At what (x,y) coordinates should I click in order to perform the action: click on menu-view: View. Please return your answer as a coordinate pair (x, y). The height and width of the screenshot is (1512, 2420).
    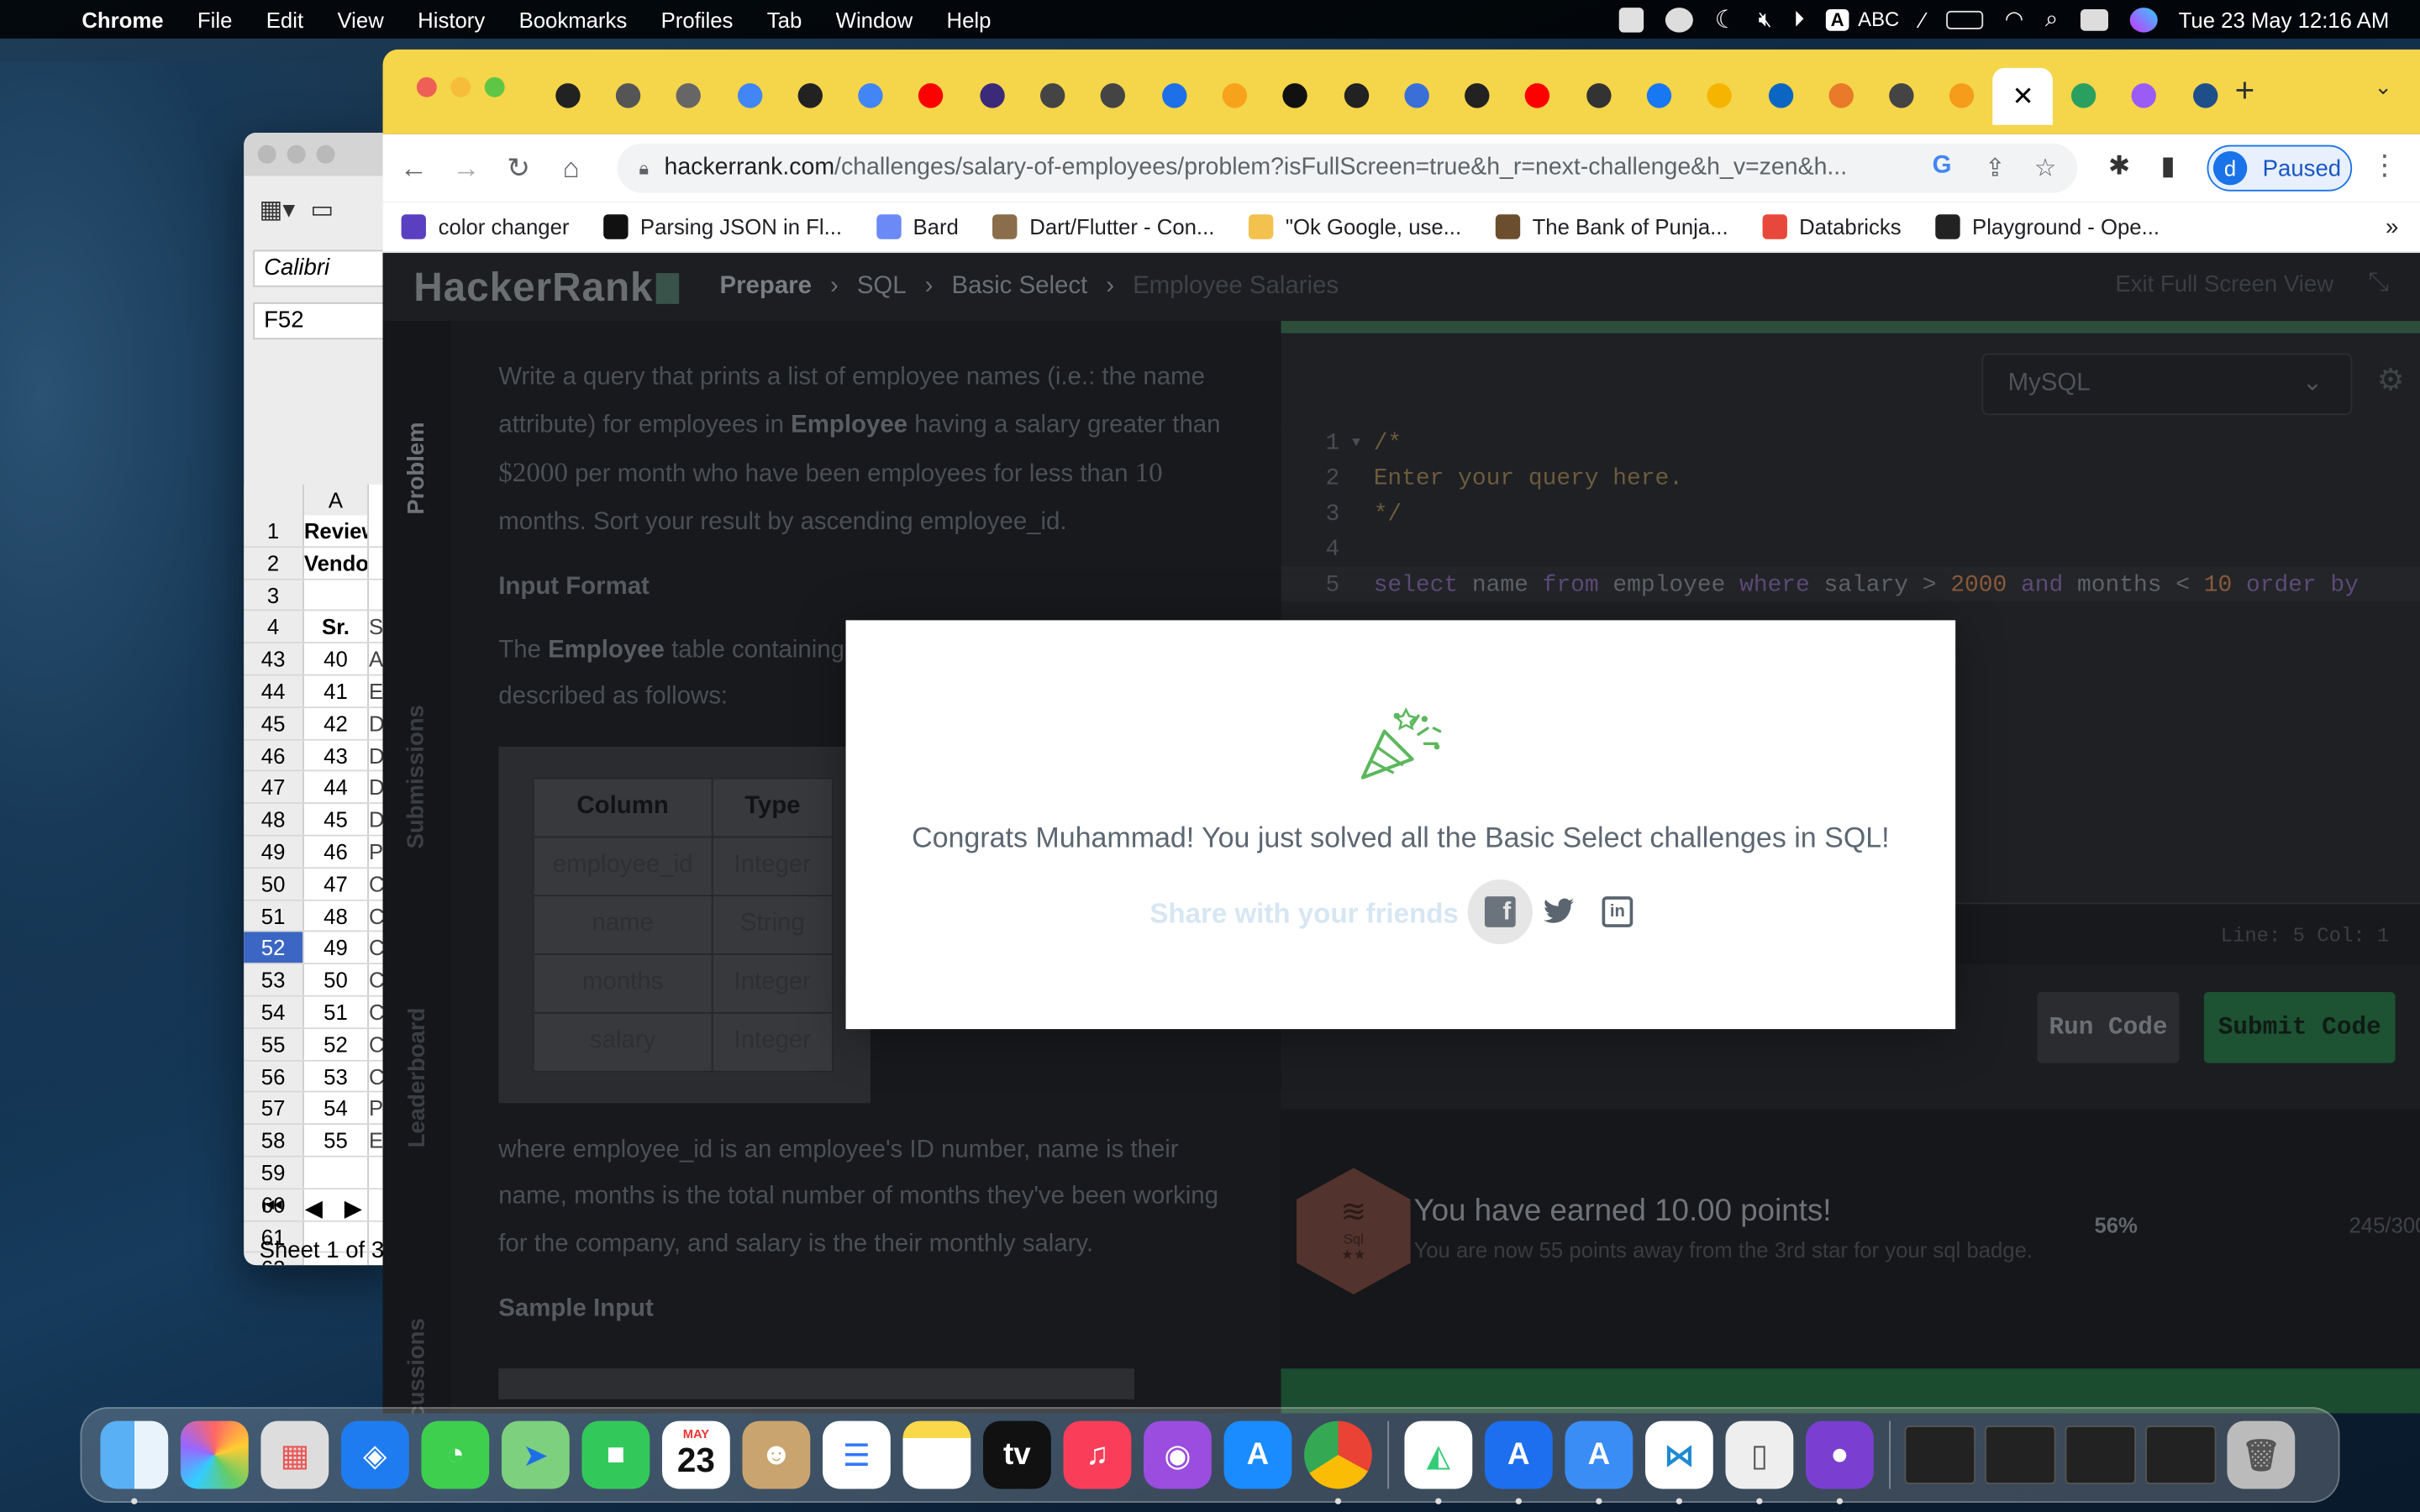
    Looking at the image, I should click on (360, 19).